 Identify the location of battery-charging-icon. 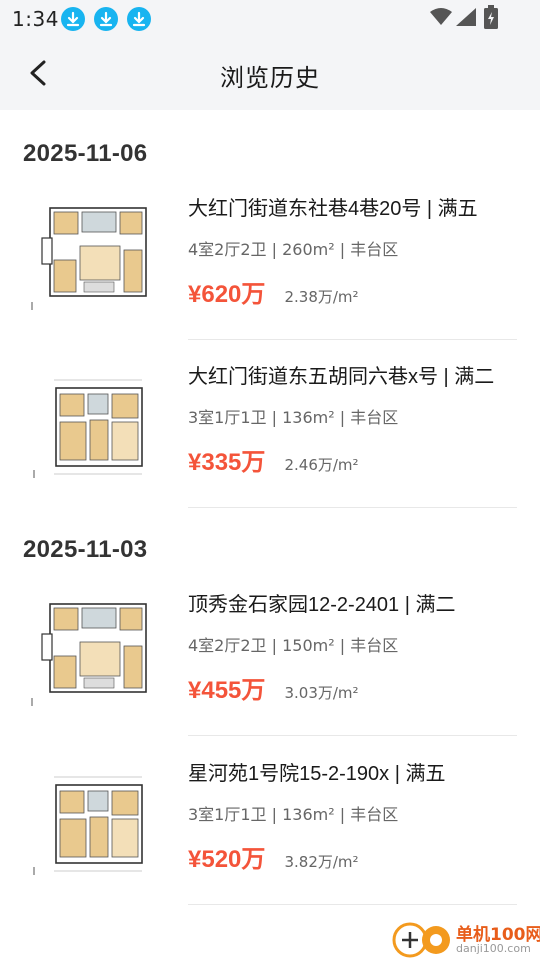
(491, 17).